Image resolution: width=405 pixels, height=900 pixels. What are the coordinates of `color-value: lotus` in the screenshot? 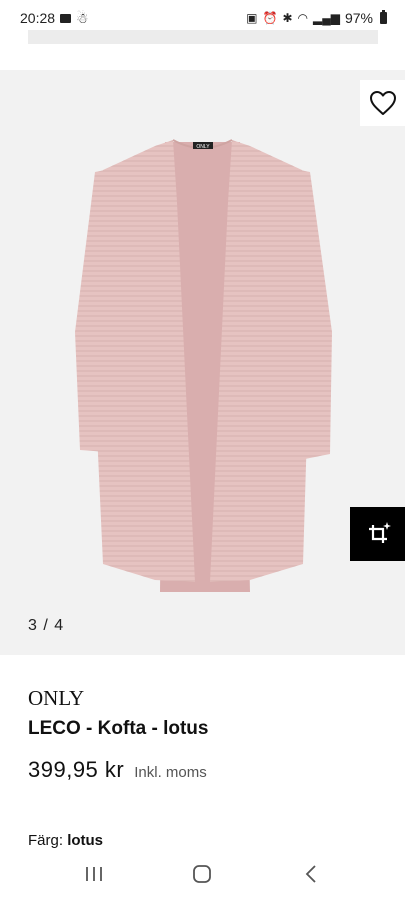 It's located at (85, 840).